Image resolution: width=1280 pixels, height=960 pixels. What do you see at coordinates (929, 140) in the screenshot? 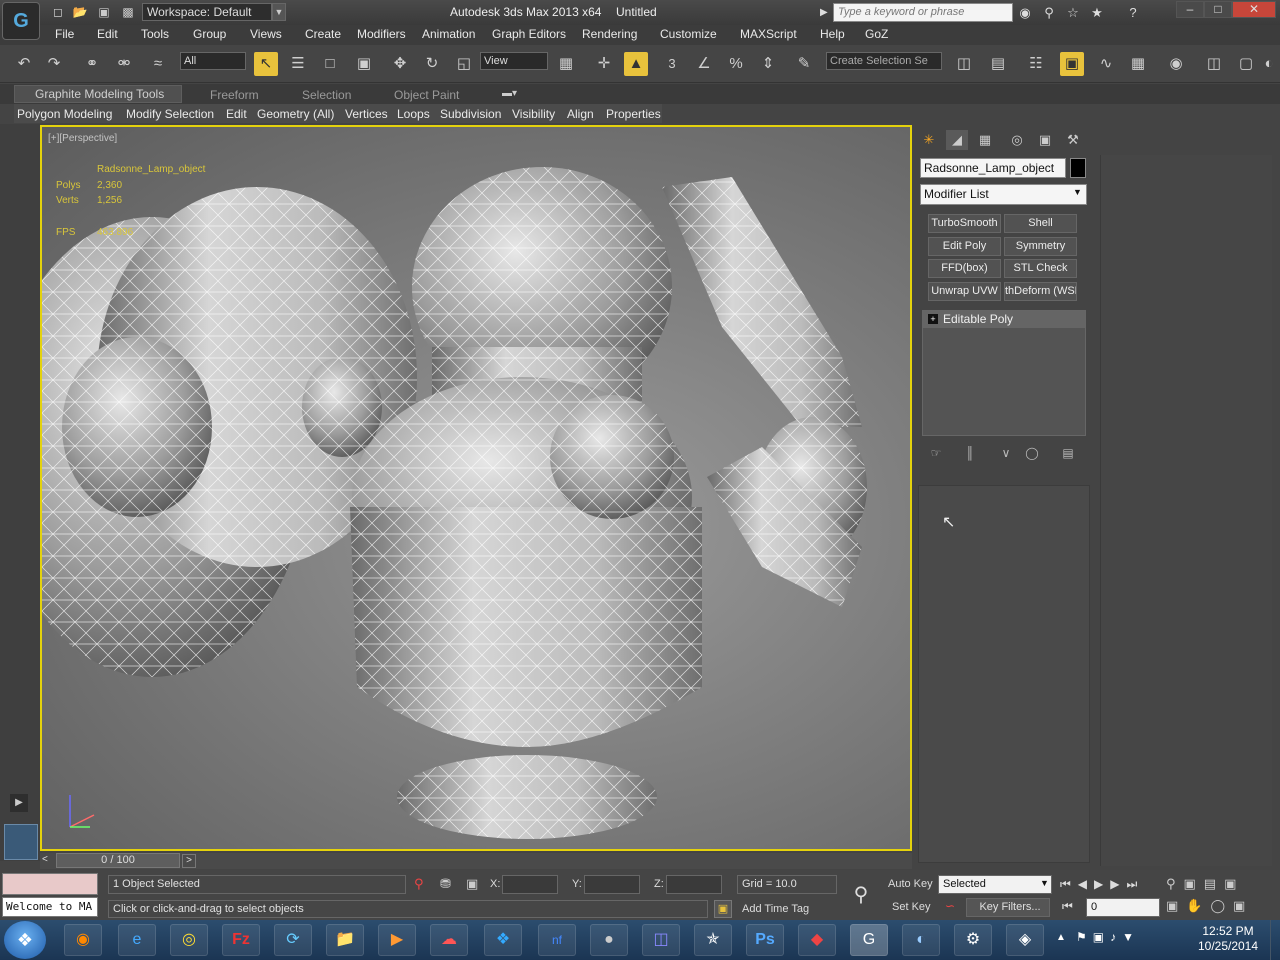
I see `create-tab-icon: ✳` at bounding box center [929, 140].